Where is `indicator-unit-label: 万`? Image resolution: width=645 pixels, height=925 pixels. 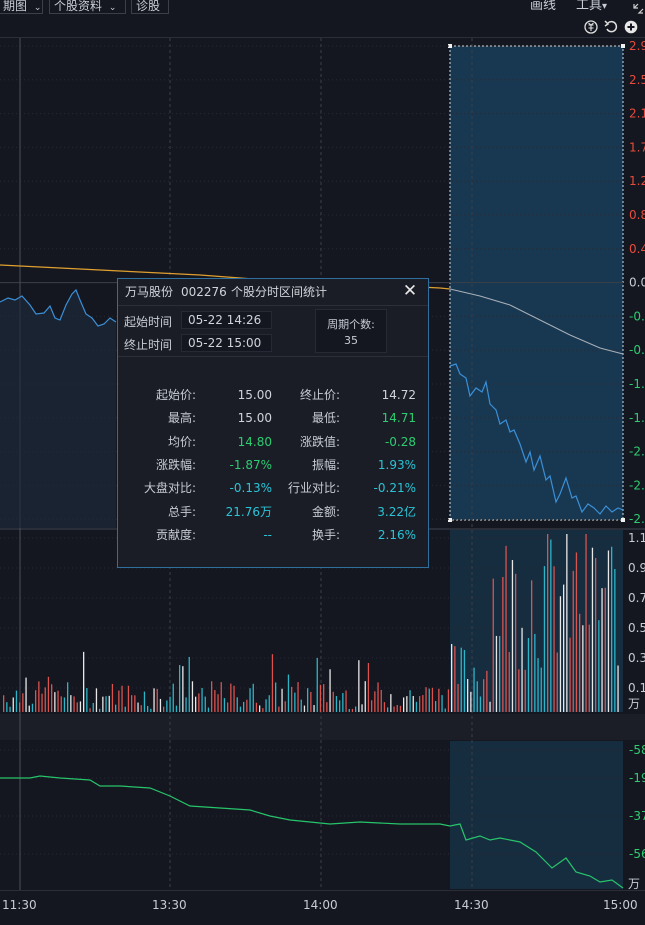
indicator-unit-label: 万 is located at coordinates (634, 884).